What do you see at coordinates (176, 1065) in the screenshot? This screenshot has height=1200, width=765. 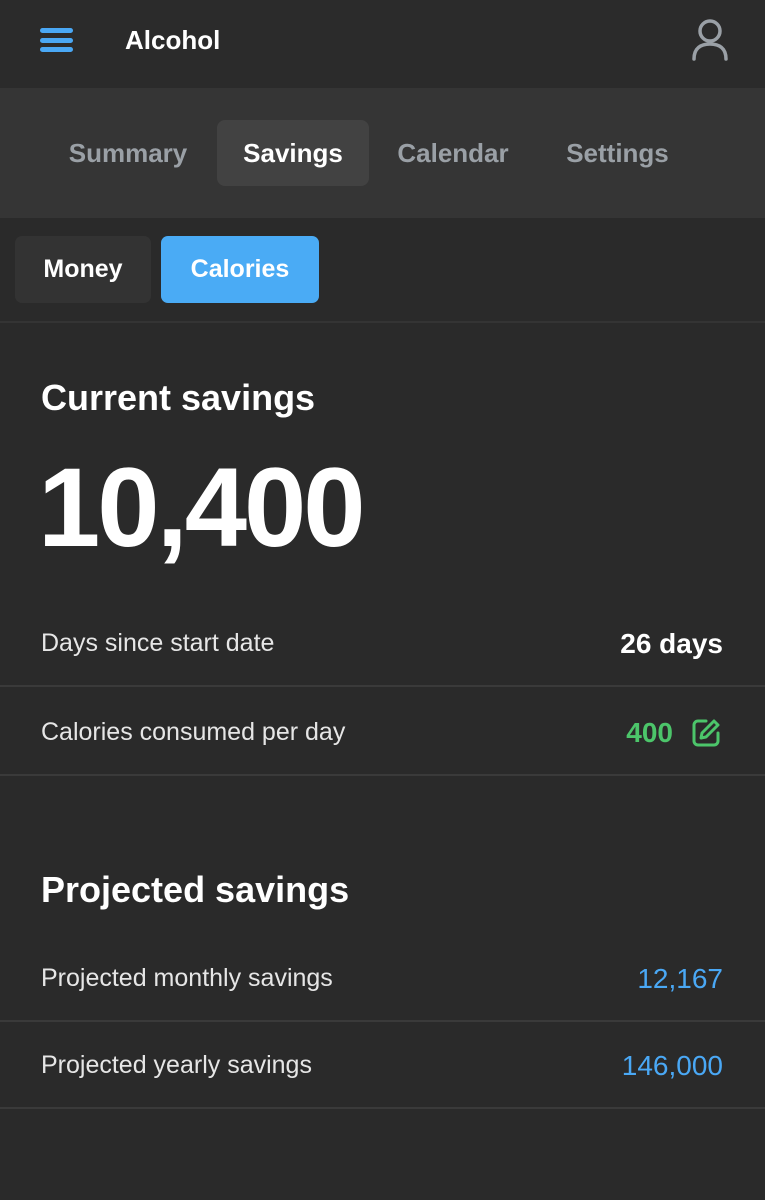 I see `row-label: Projected yearly savings` at bounding box center [176, 1065].